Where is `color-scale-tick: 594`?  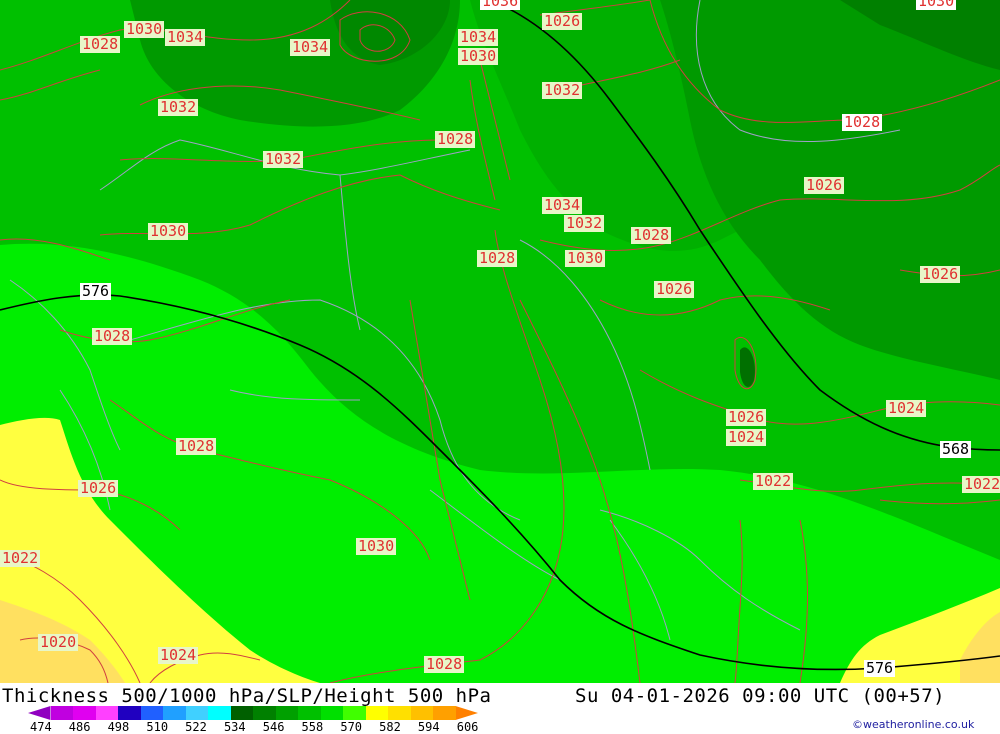
color-scale-tick: 594 is located at coordinates (428, 727).